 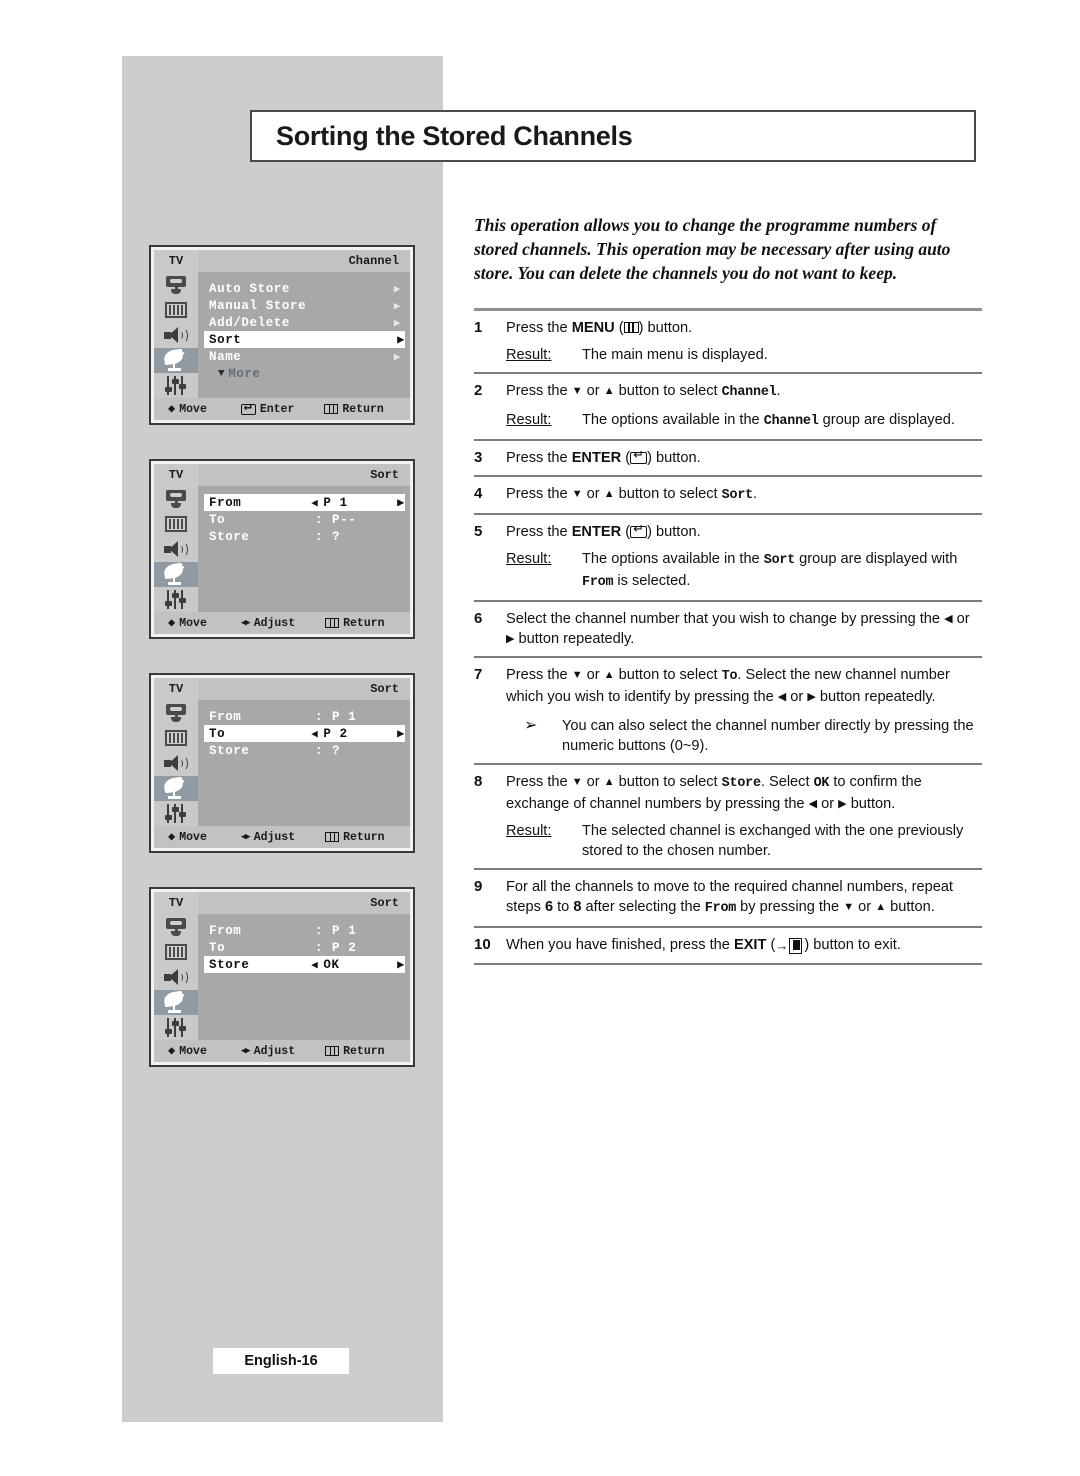 I want to click on osd-topbar: TV Channel, so click(x=282, y=261).